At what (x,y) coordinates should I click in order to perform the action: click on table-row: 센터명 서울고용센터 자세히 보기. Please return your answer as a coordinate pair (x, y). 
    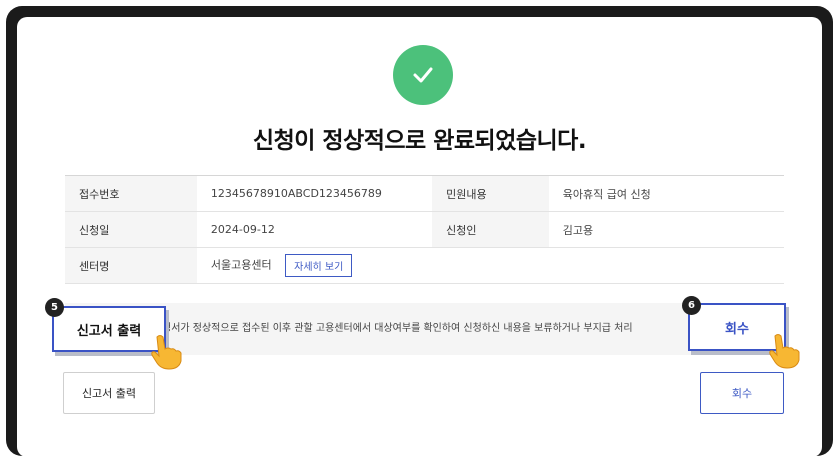
    Looking at the image, I should click on (424, 265).